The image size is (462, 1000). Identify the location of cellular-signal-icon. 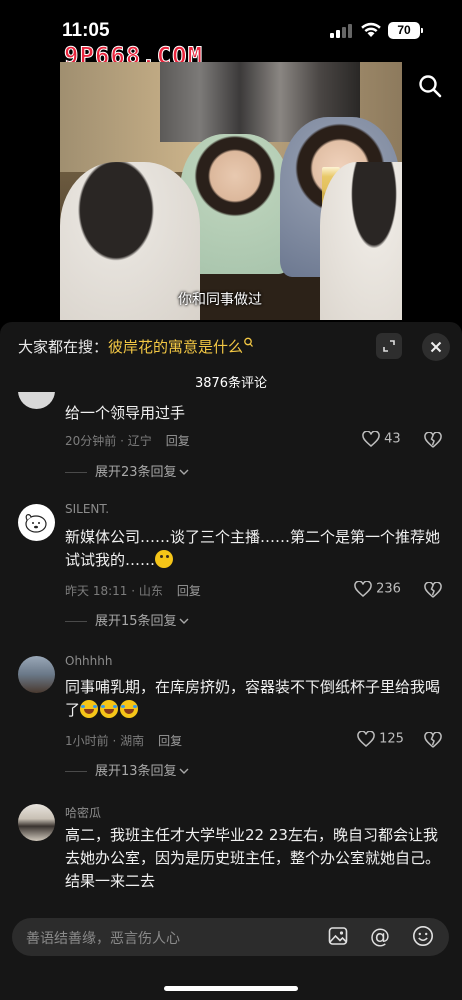
(341, 31).